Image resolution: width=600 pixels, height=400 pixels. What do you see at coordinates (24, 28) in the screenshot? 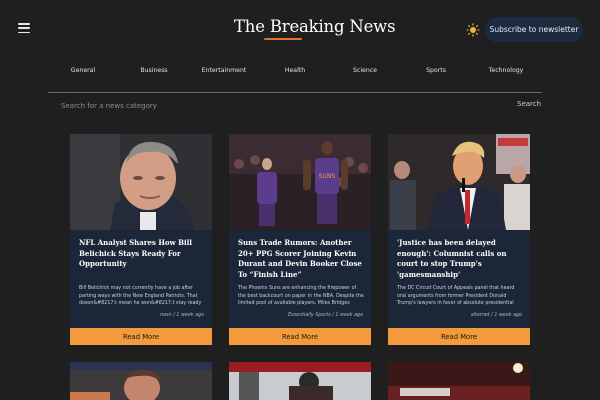
I see `hamburger-menu-icon` at bounding box center [24, 28].